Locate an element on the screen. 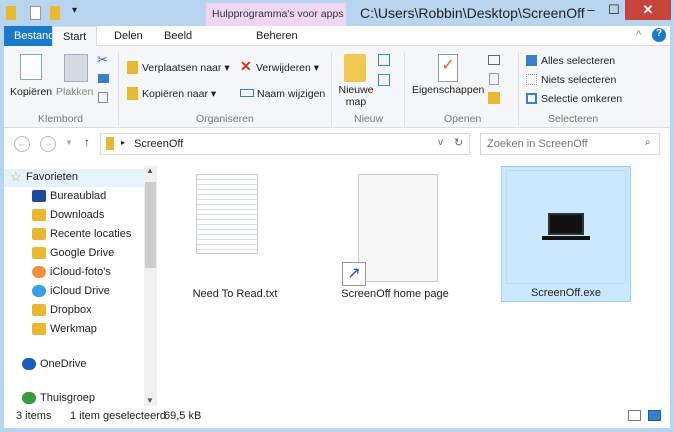 The width and height of the screenshot is (674, 432). tab-beeld: Beeld is located at coordinates (178, 36).